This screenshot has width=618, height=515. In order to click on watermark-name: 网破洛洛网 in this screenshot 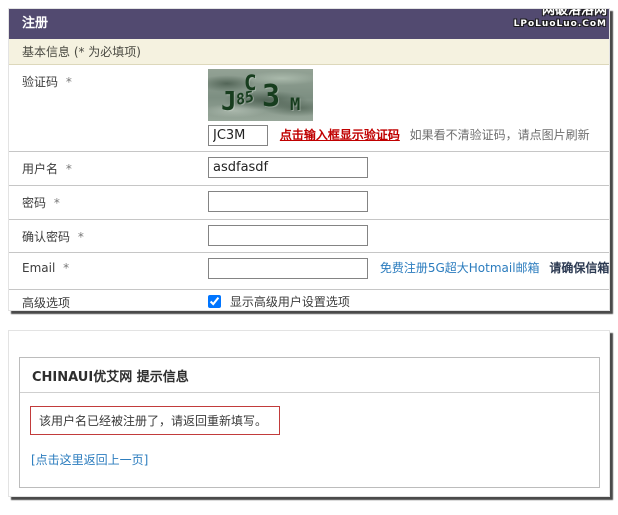, I will do `click(574, 13)`.